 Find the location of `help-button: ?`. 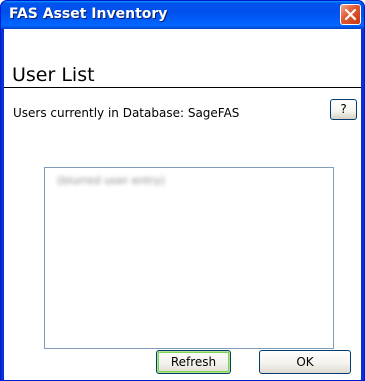

help-button: ? is located at coordinates (343, 109).